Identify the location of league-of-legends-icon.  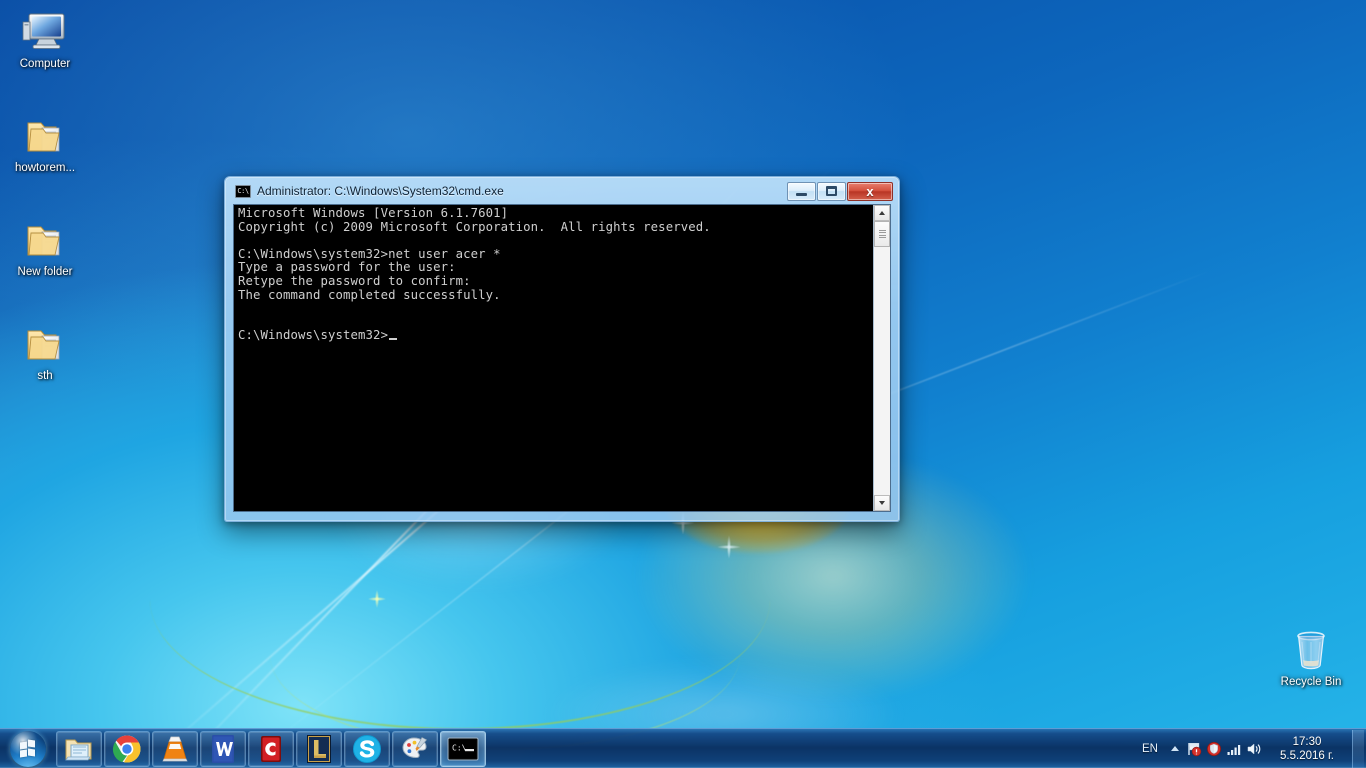
(319, 748).